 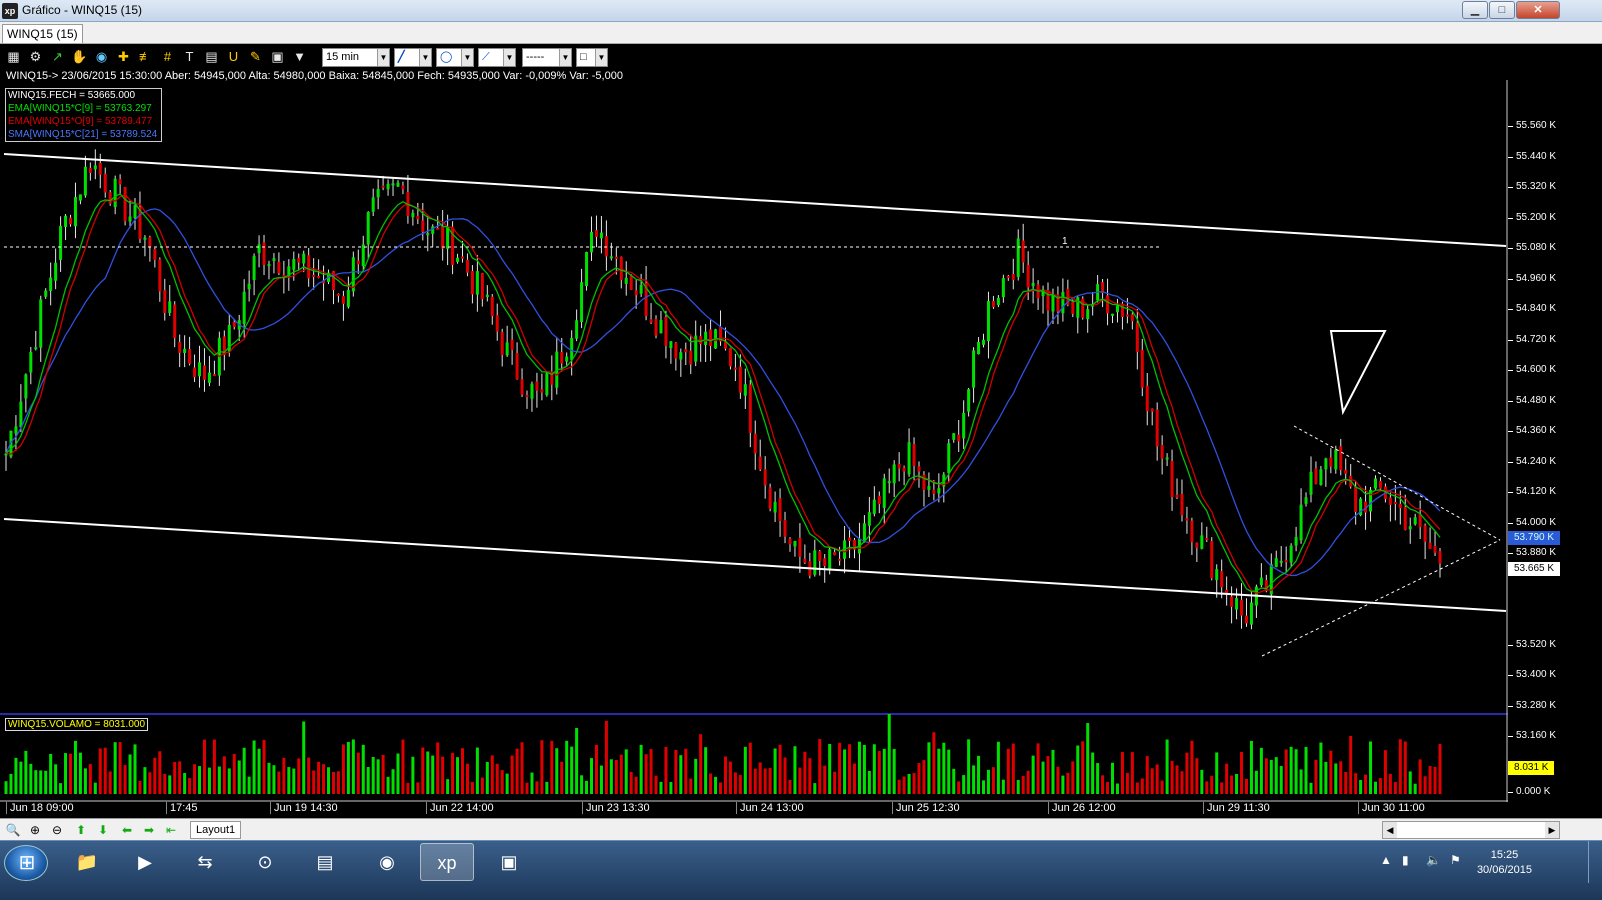 I want to click on arrow-end-icon: ⇤, so click(x=171, y=830).